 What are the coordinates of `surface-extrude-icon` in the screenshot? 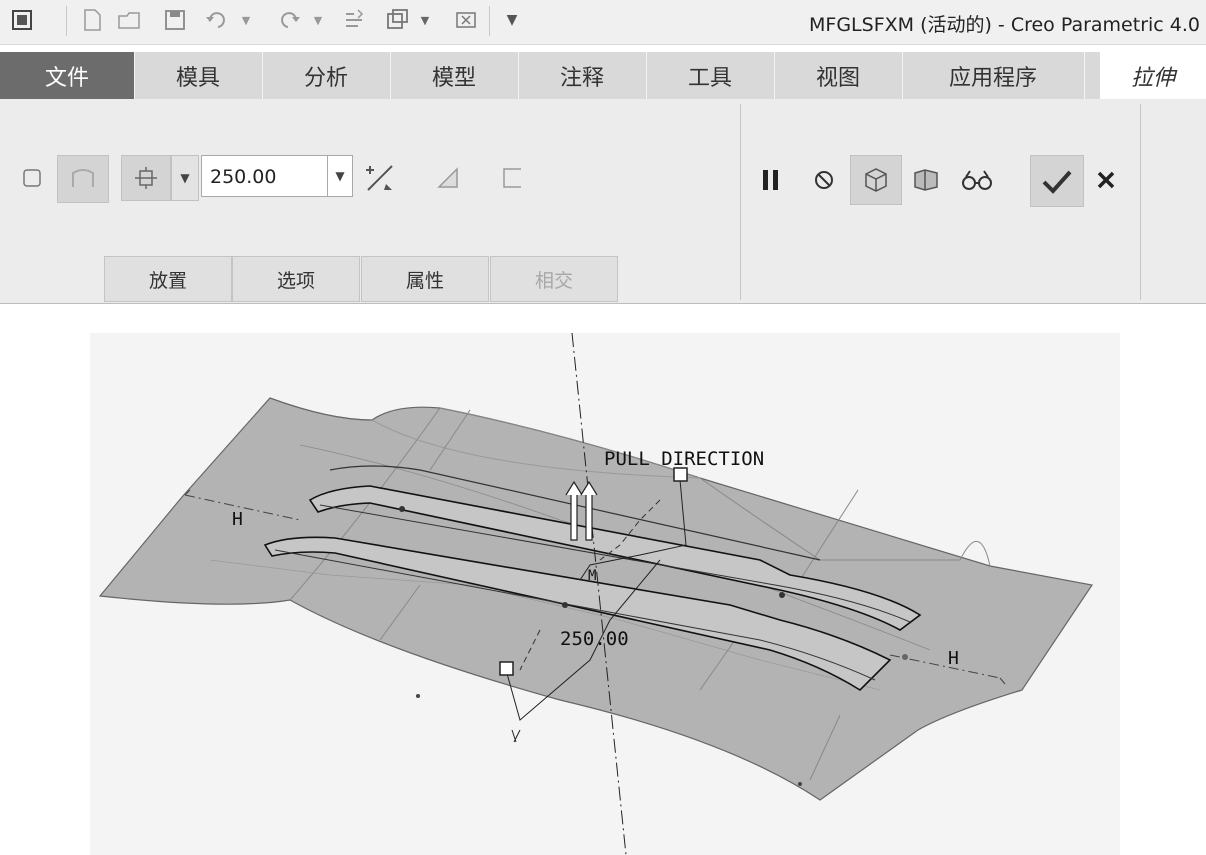 It's located at (83, 179).